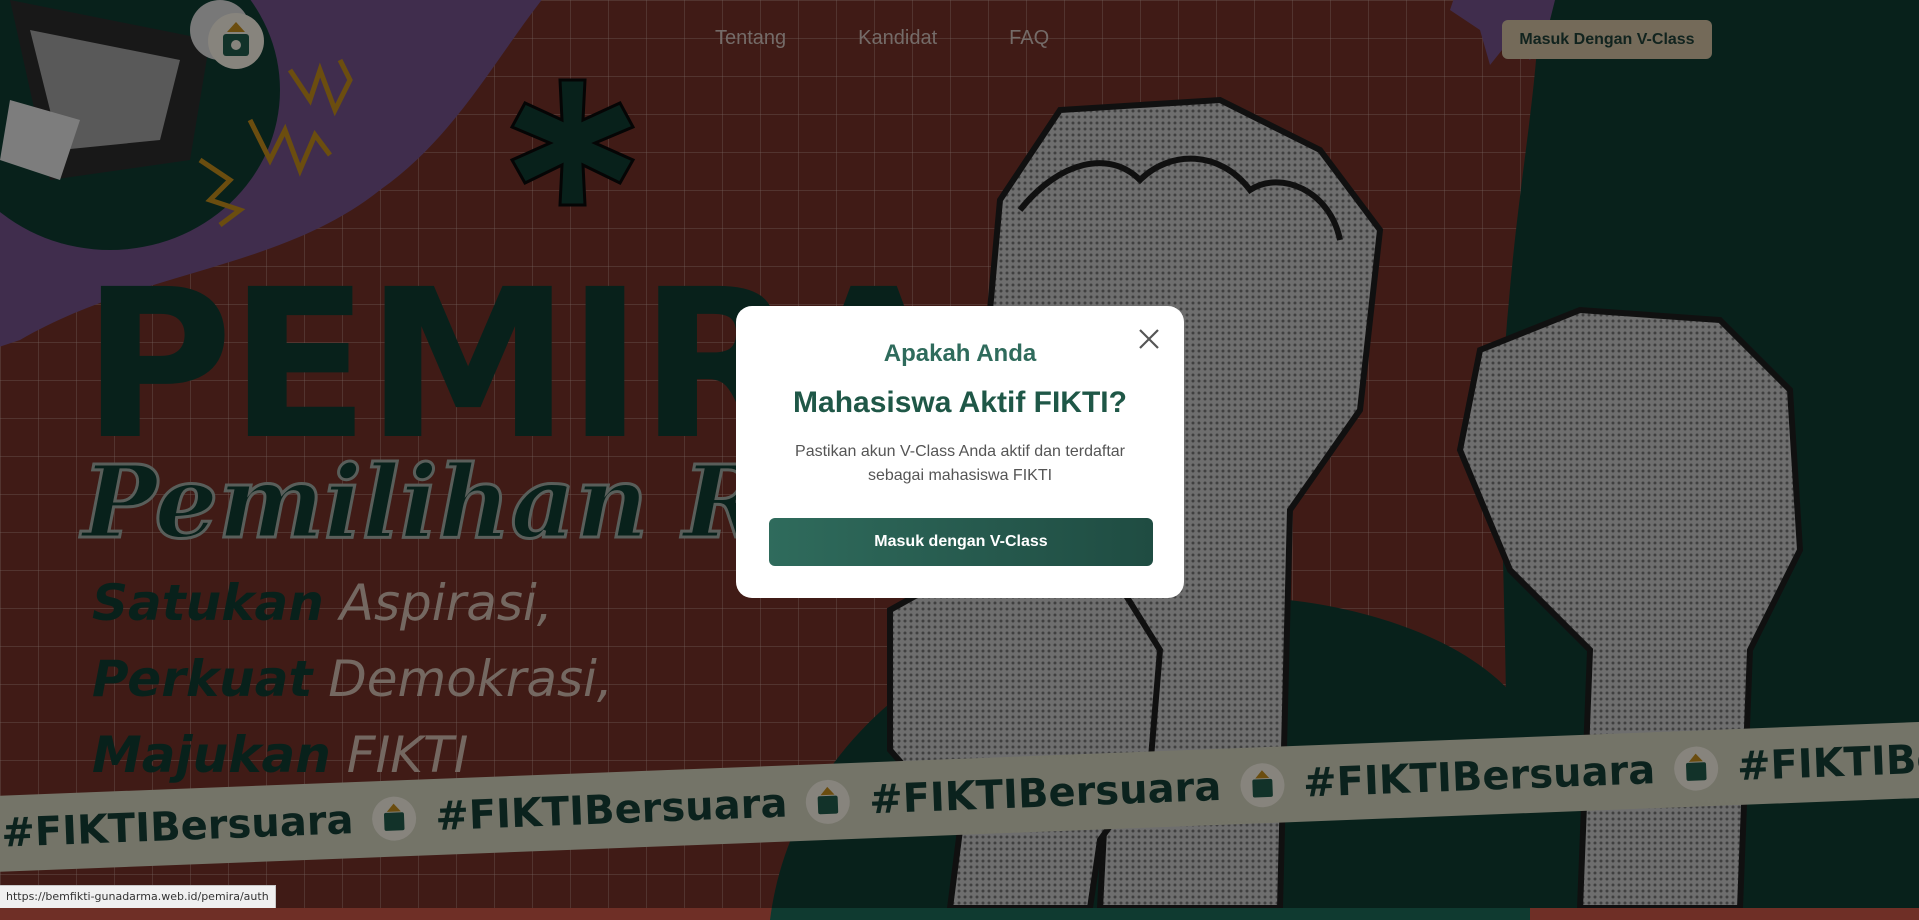 The image size is (1919, 920). What do you see at coordinates (961, 542) in the screenshot?
I see `modal-login-button: Masuk dengan V-Class` at bounding box center [961, 542].